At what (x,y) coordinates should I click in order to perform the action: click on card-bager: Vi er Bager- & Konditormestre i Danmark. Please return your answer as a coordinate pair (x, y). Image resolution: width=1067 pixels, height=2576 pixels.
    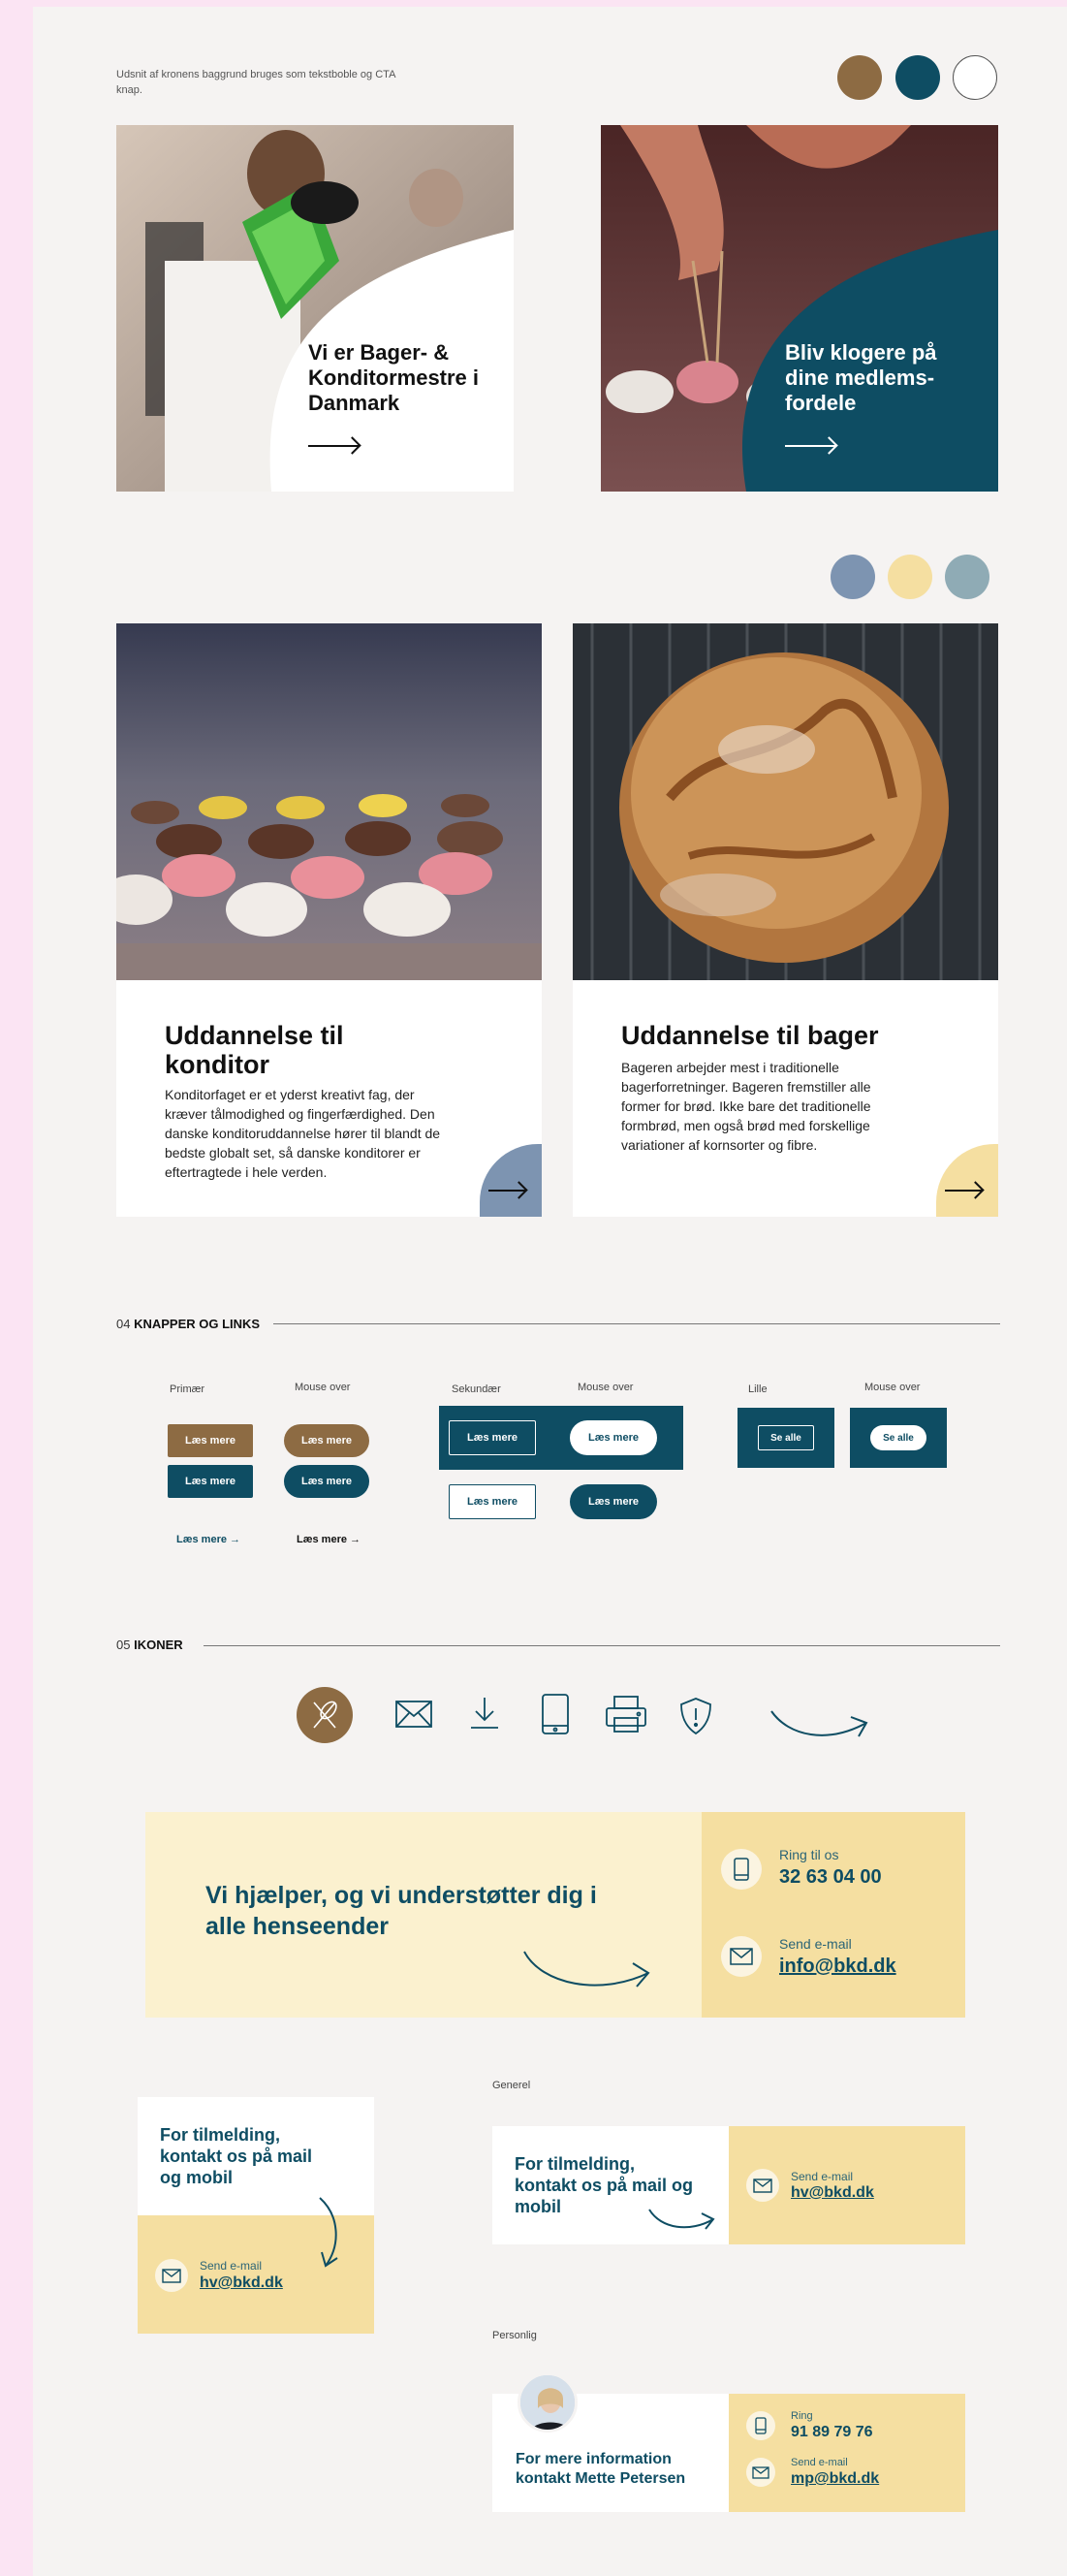
    Looking at the image, I should click on (315, 308).